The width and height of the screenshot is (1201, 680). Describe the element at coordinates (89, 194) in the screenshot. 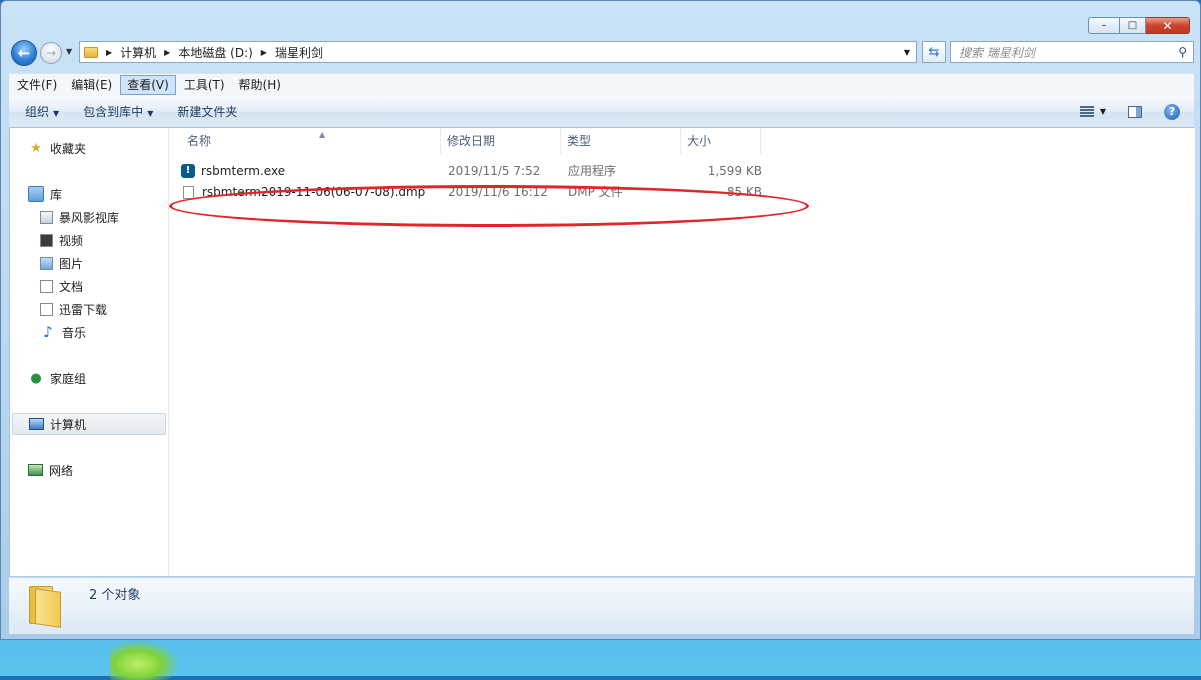

I see `sidebar-item-libraries: 库` at that location.